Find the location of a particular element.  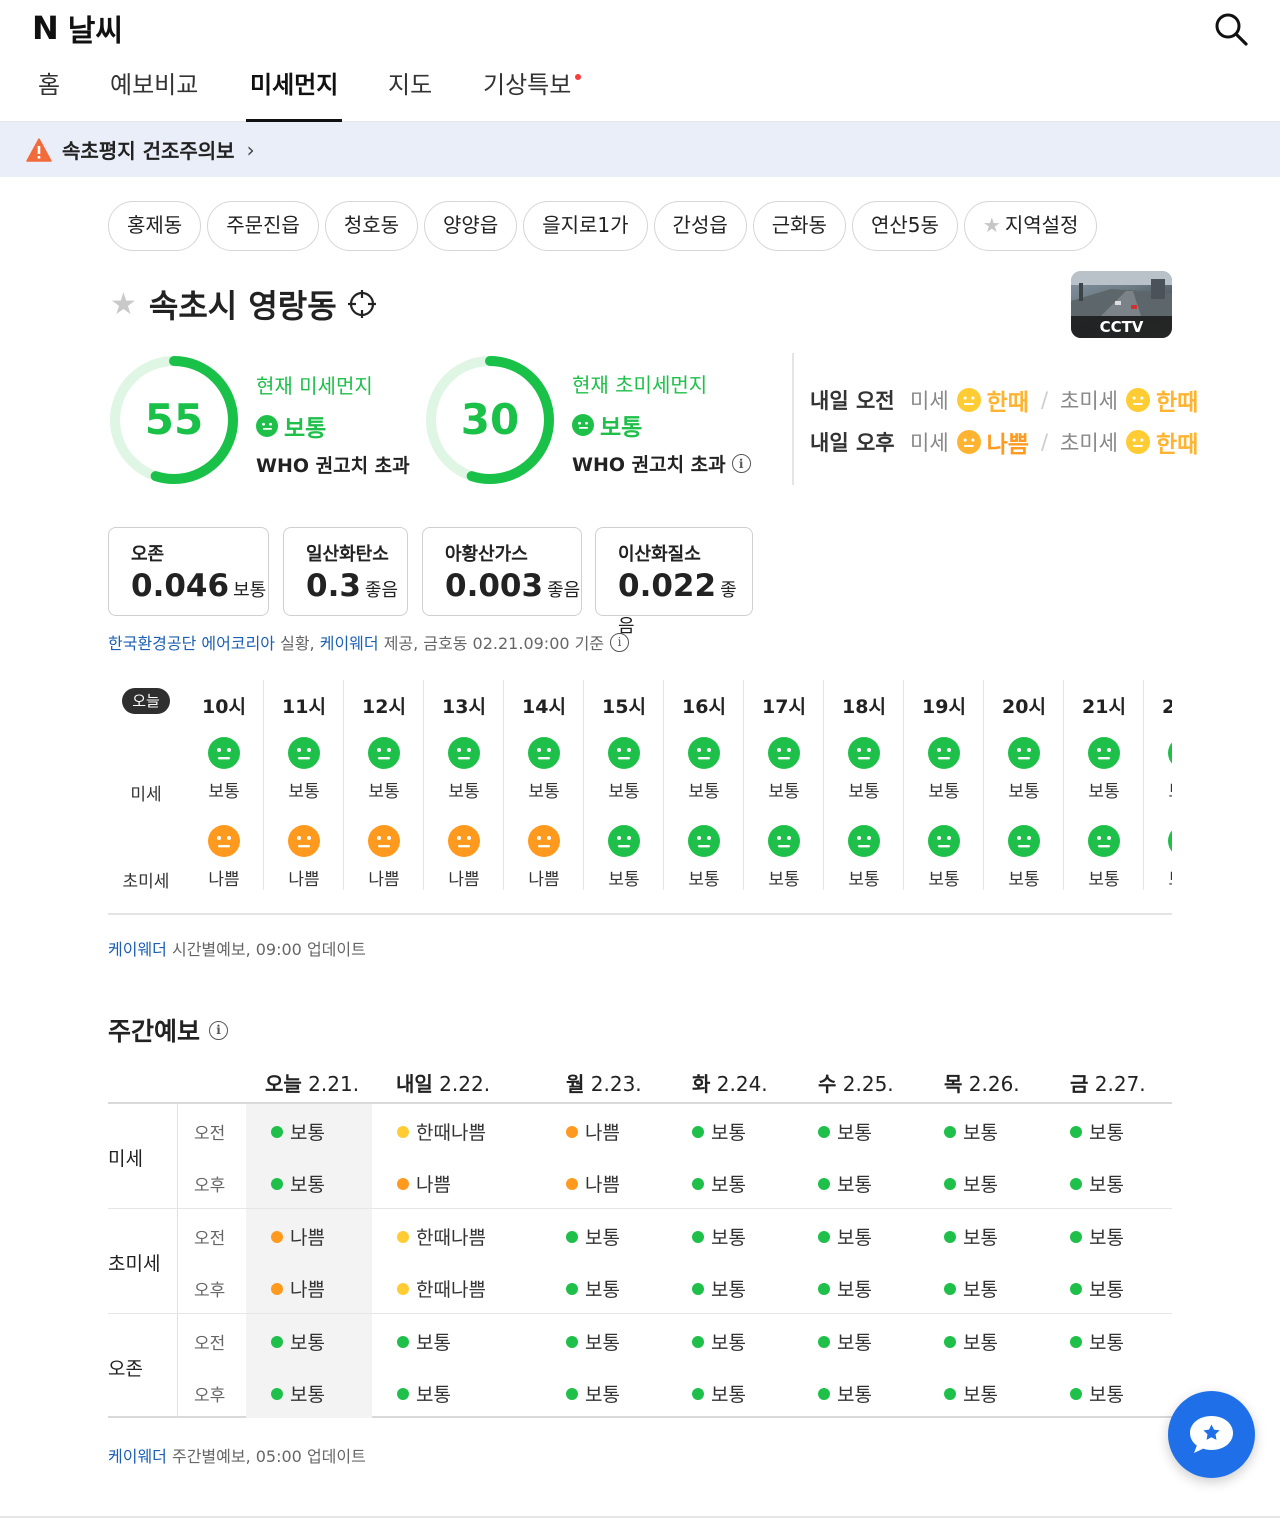

gas-card-no2: 이산화질소 0.022 좋음 is located at coordinates (674, 582).